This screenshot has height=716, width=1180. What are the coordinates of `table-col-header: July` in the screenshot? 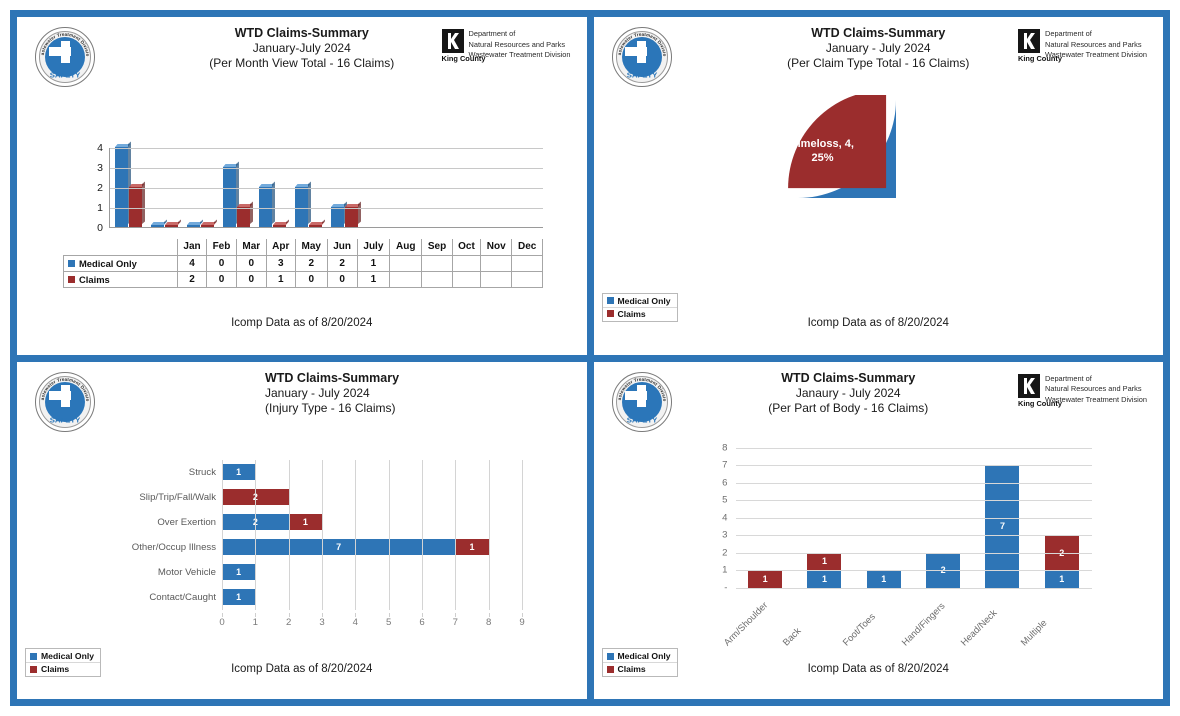 It's located at (373, 247).